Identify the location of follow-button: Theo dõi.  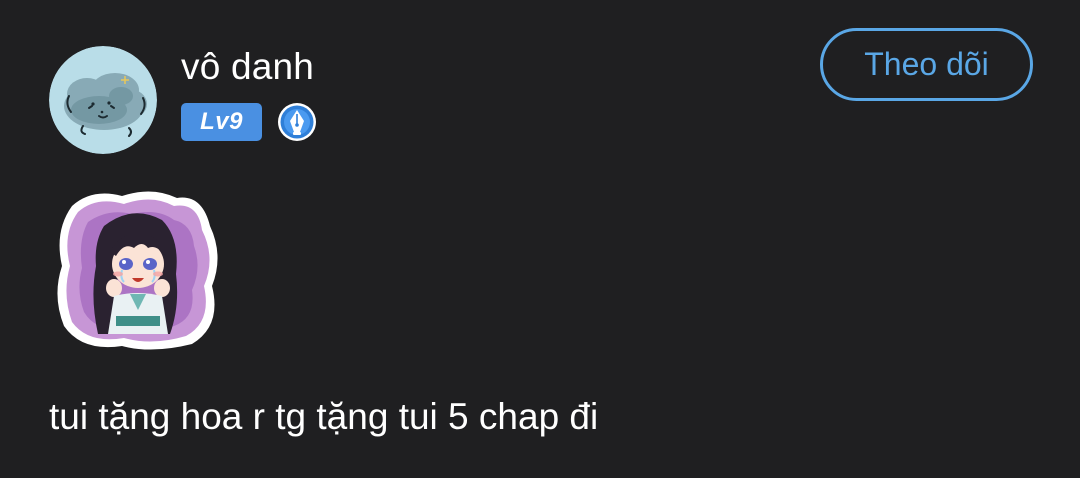
(926, 64).